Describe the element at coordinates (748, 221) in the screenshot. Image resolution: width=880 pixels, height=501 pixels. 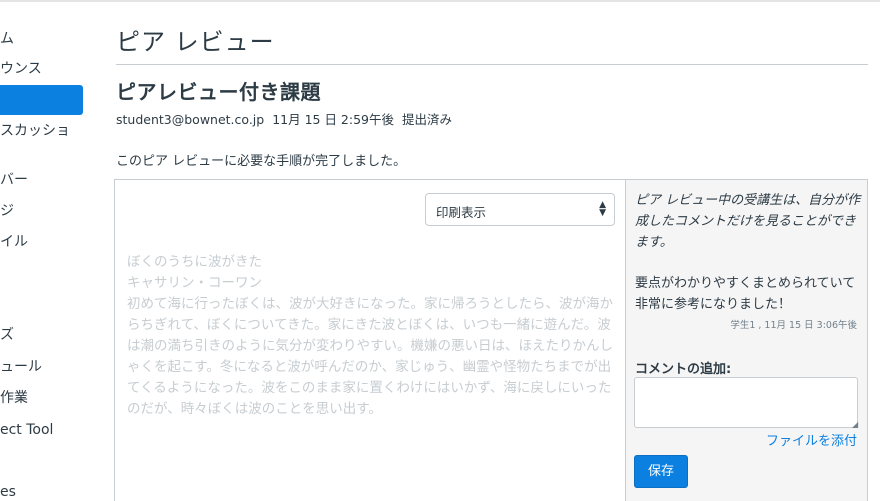
I see `peer-review-note: ピア レビュー中の受講生は、自分が作成したコメントだけを見ることができます。` at that location.